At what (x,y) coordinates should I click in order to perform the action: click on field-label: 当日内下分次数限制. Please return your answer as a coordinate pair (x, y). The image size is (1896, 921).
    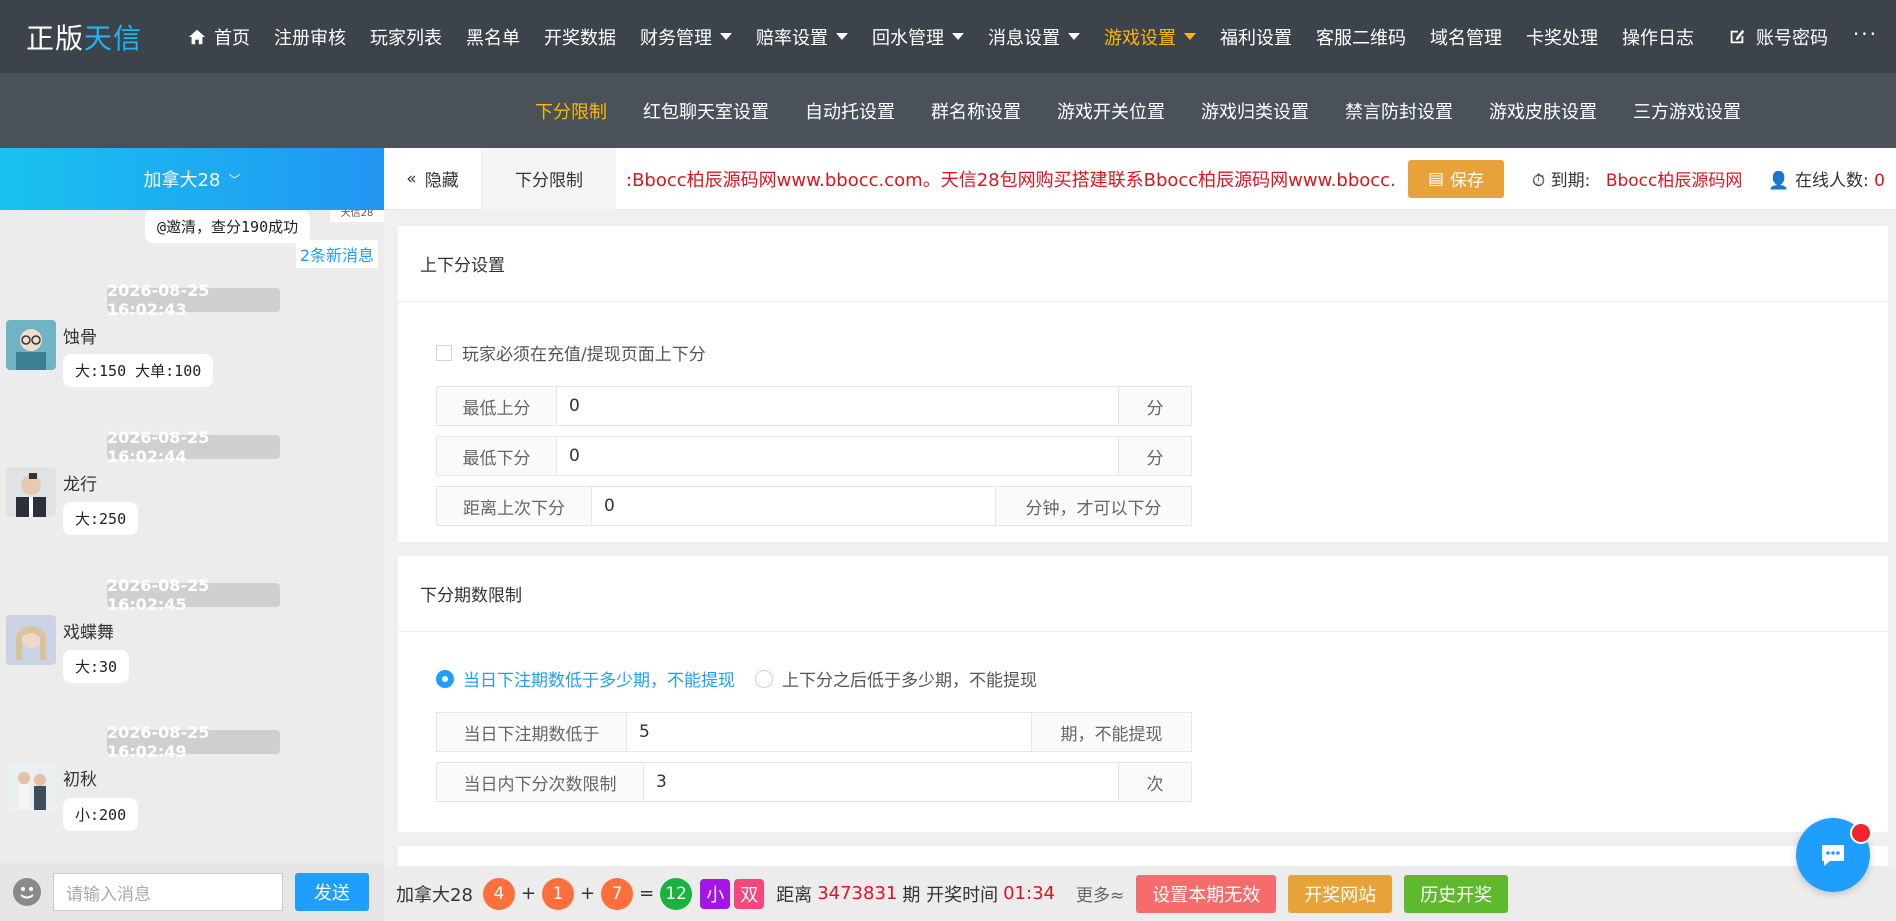
    Looking at the image, I should click on (540, 782).